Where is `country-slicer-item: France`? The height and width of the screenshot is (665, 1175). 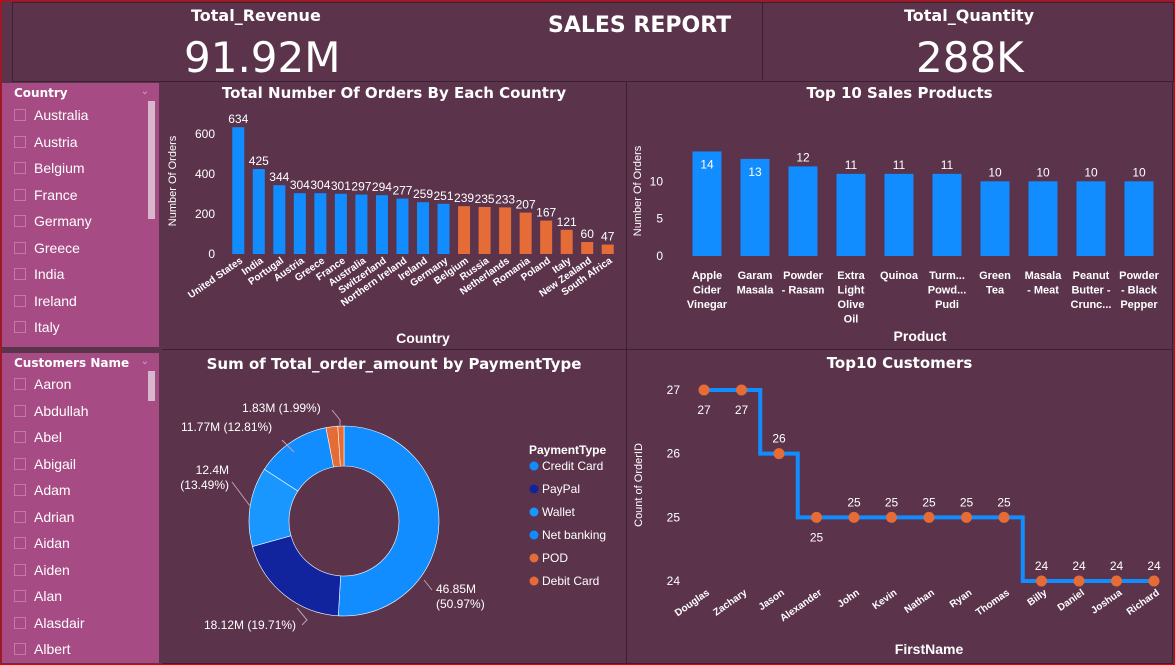 country-slicer-item: France is located at coordinates (46, 195).